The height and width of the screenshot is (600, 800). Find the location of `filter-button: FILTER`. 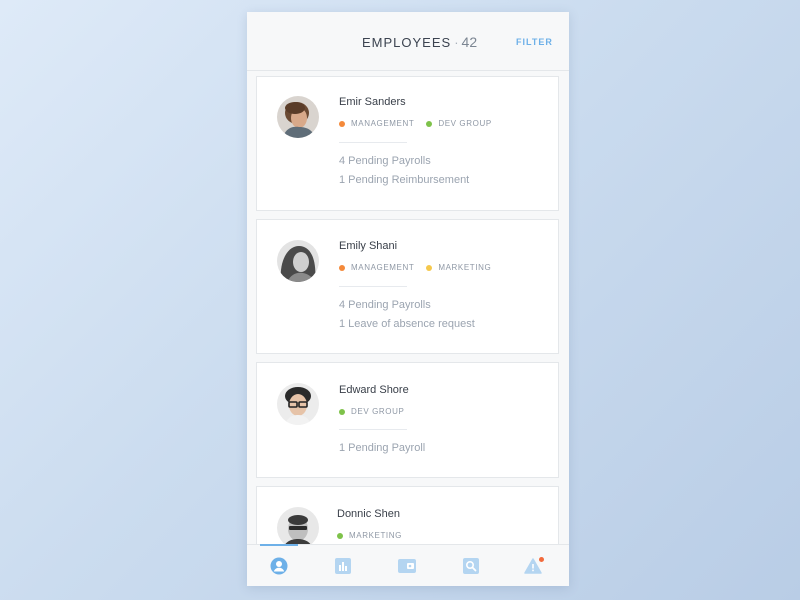

filter-button: FILTER is located at coordinates (534, 42).